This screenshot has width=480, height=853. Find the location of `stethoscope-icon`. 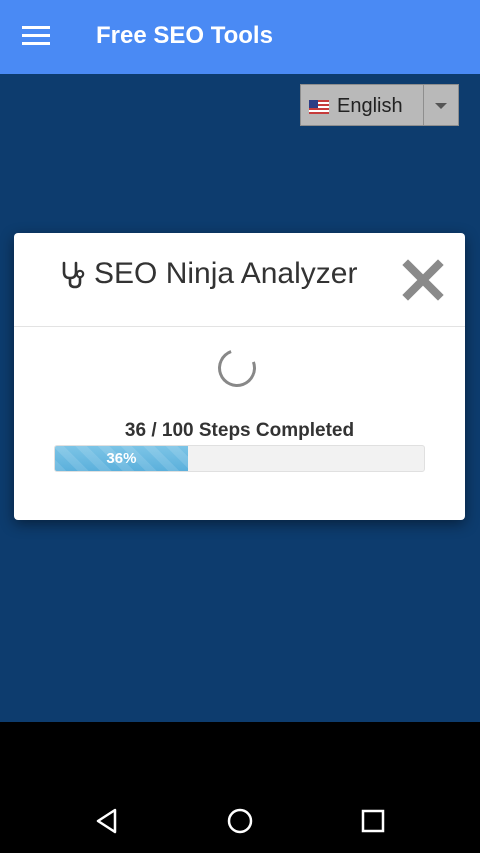

stethoscope-icon is located at coordinates (73, 275).